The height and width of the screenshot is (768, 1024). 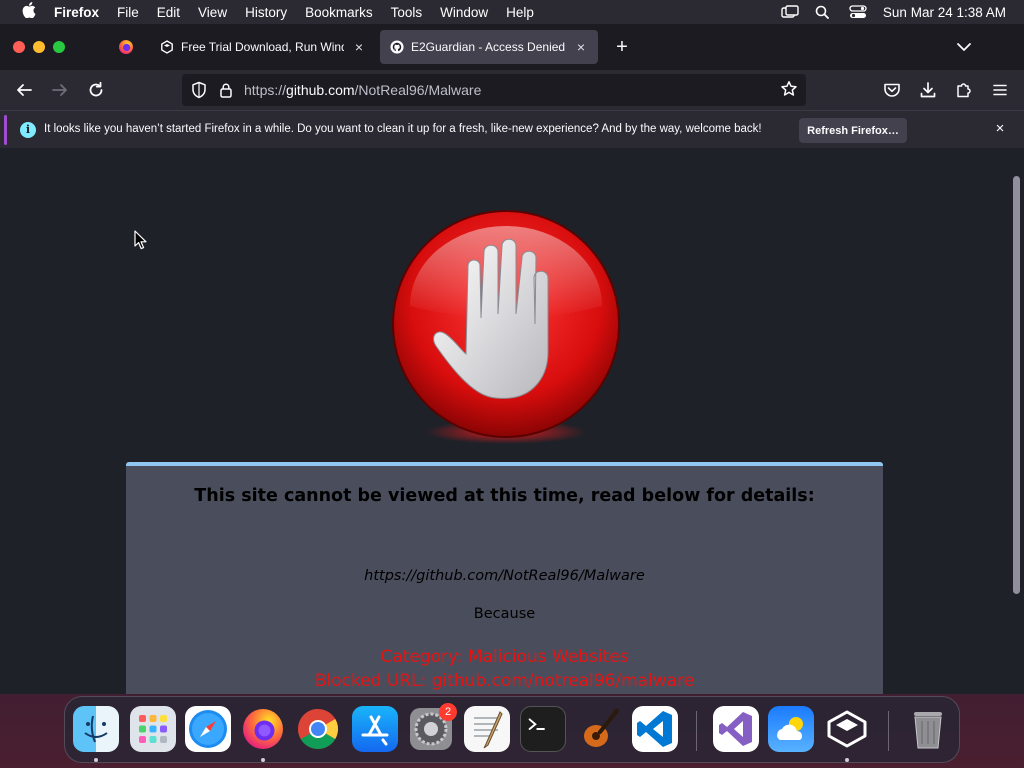 I want to click on stop-hand-icon, so click(x=506, y=326).